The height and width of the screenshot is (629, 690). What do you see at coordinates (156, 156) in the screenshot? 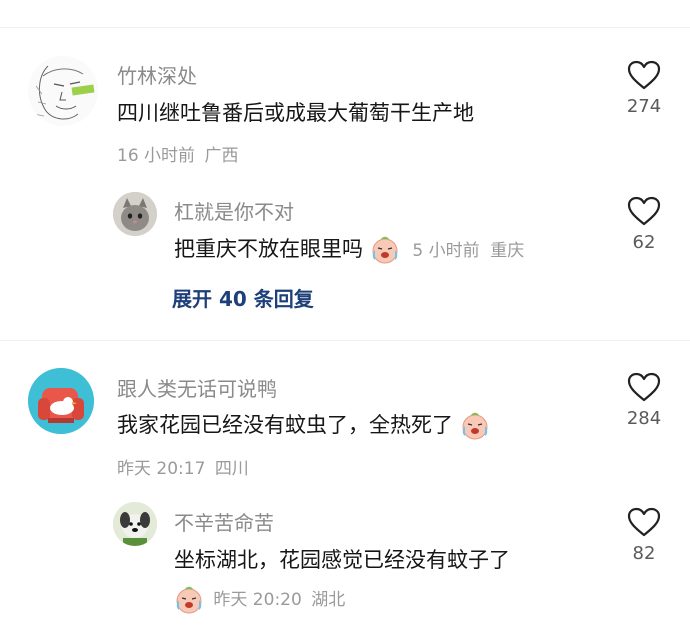
I see `comment-time: 16 小时前` at bounding box center [156, 156].